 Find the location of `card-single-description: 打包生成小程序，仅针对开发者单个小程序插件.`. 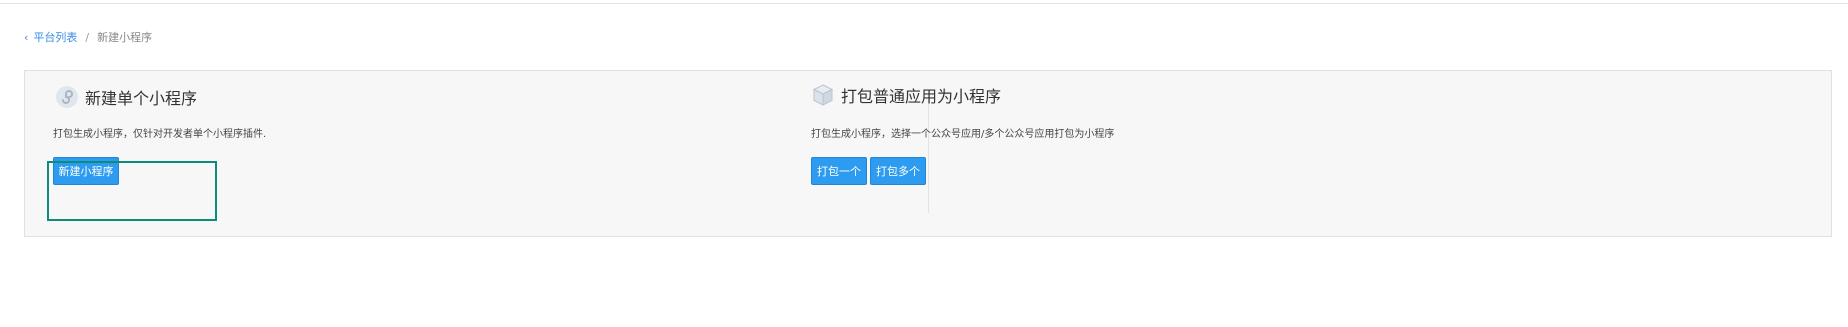

card-single-description: 打包生成小程序，仅针对开发者单个小程序插件. is located at coordinates (160, 134).